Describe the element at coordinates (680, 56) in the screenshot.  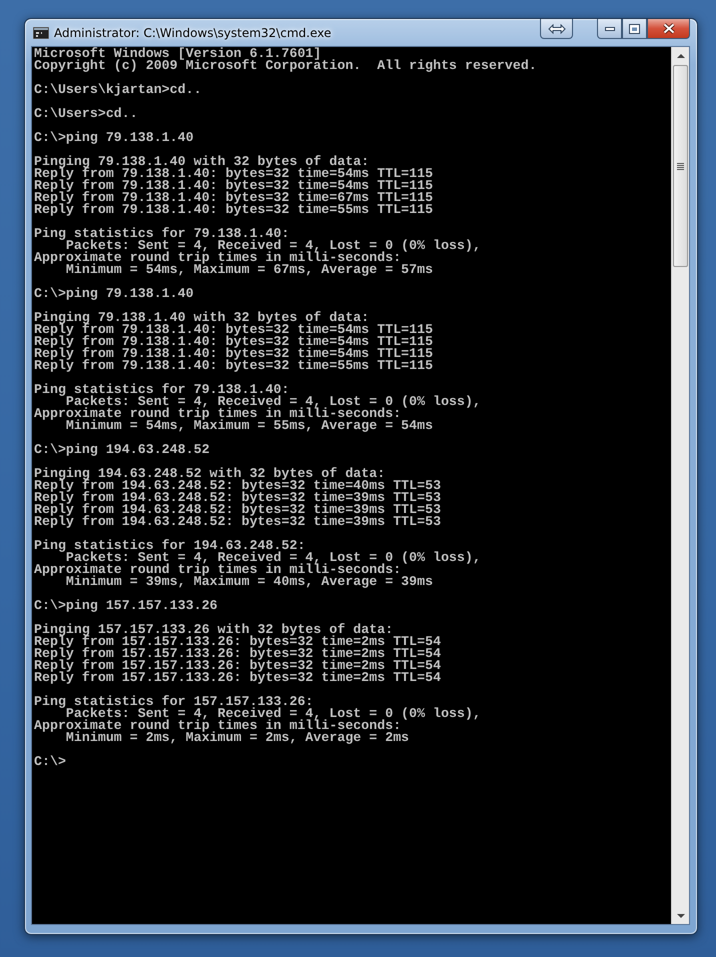
I see `scroll-up-icon` at that location.